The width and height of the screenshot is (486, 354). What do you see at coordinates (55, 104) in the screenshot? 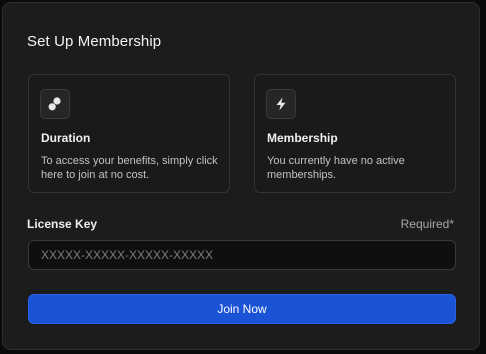
I see `shapes-icon` at bounding box center [55, 104].